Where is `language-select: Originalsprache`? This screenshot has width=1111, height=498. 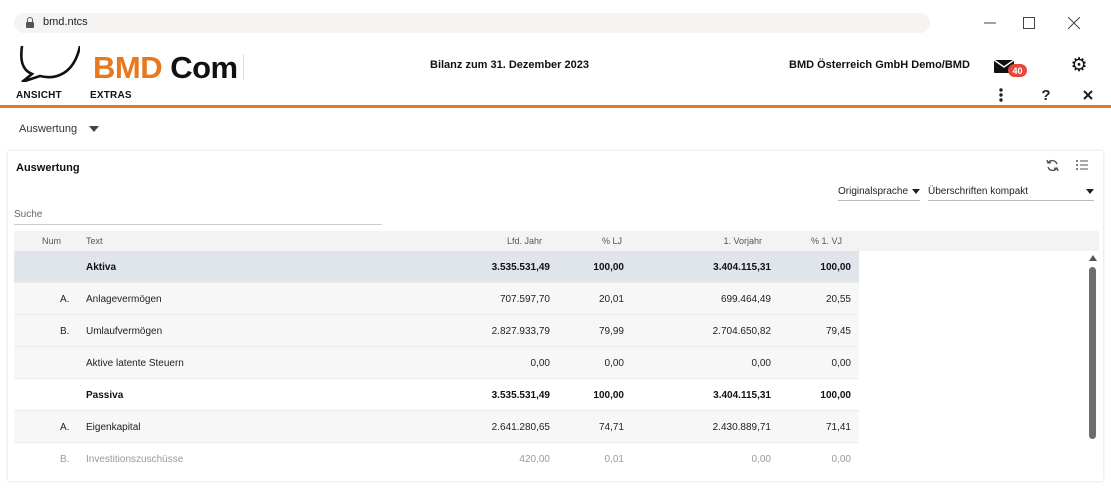
language-select: Originalsprache is located at coordinates (879, 192).